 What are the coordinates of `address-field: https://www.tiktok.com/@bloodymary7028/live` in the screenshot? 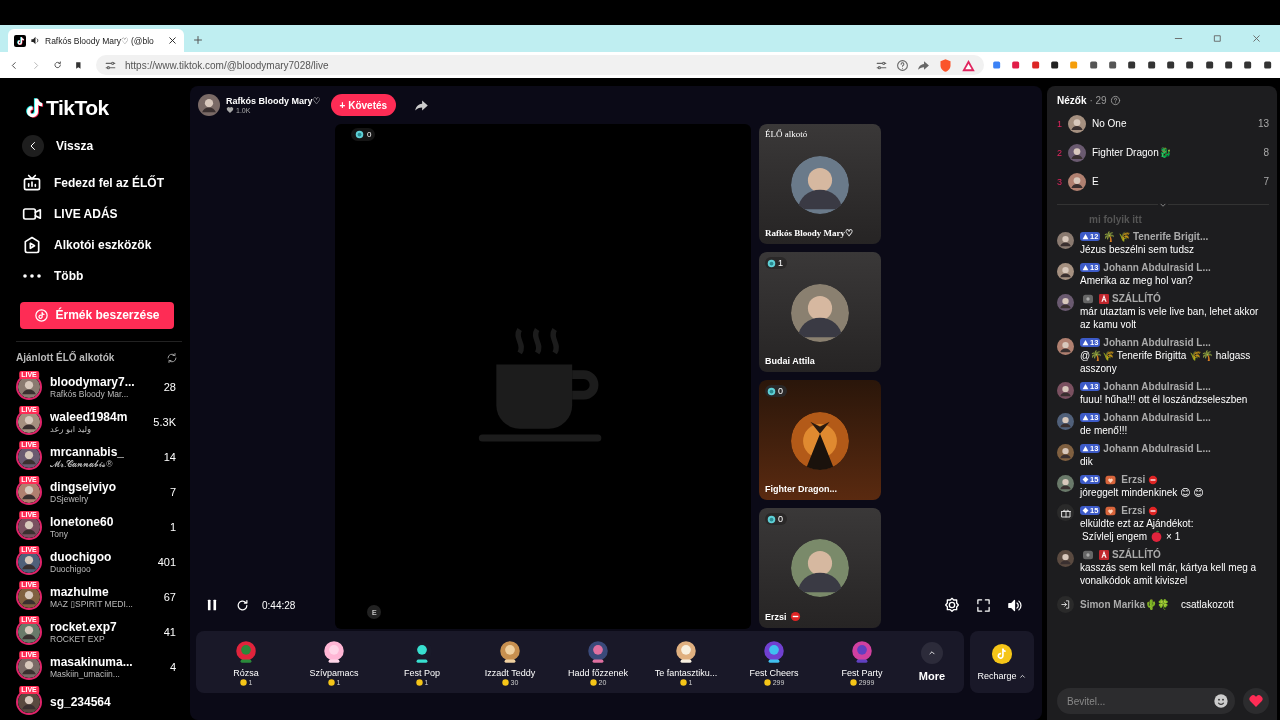 It's located at (540, 65).